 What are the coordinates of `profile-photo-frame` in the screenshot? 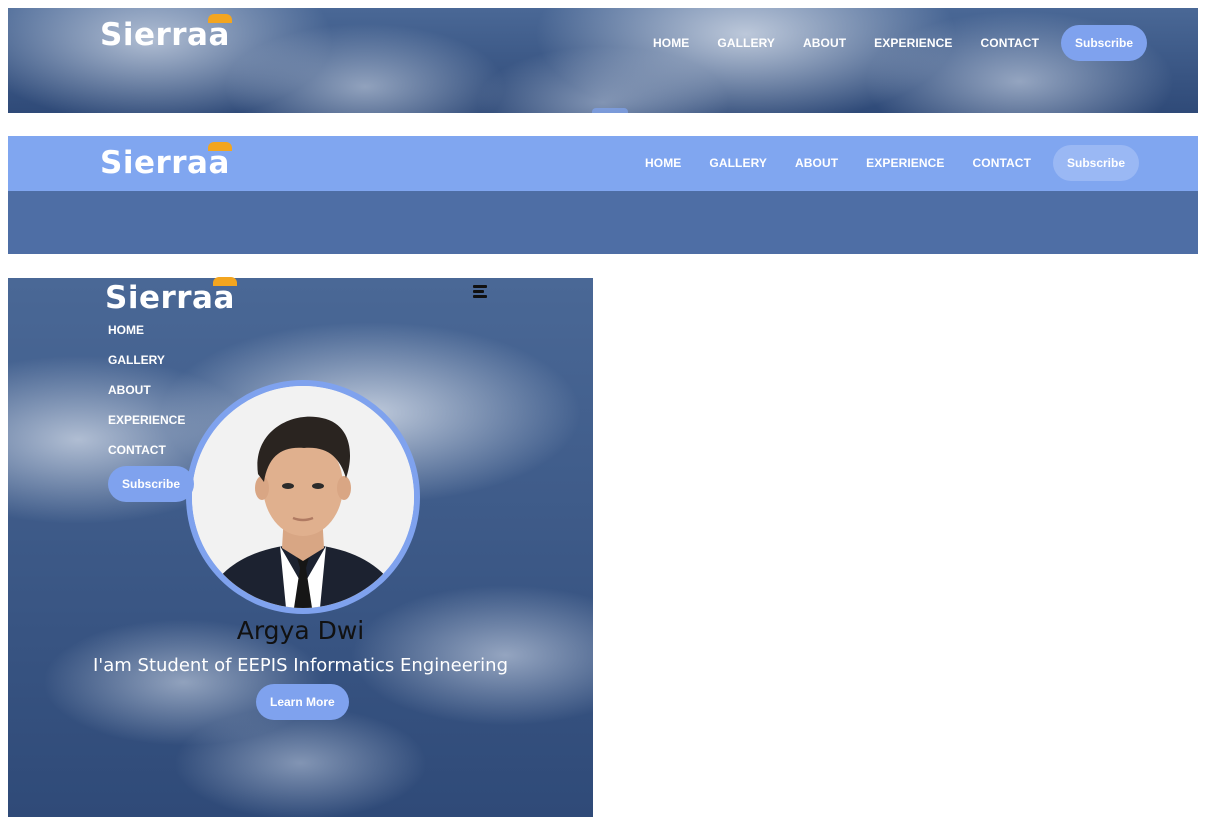 It's located at (303, 497).